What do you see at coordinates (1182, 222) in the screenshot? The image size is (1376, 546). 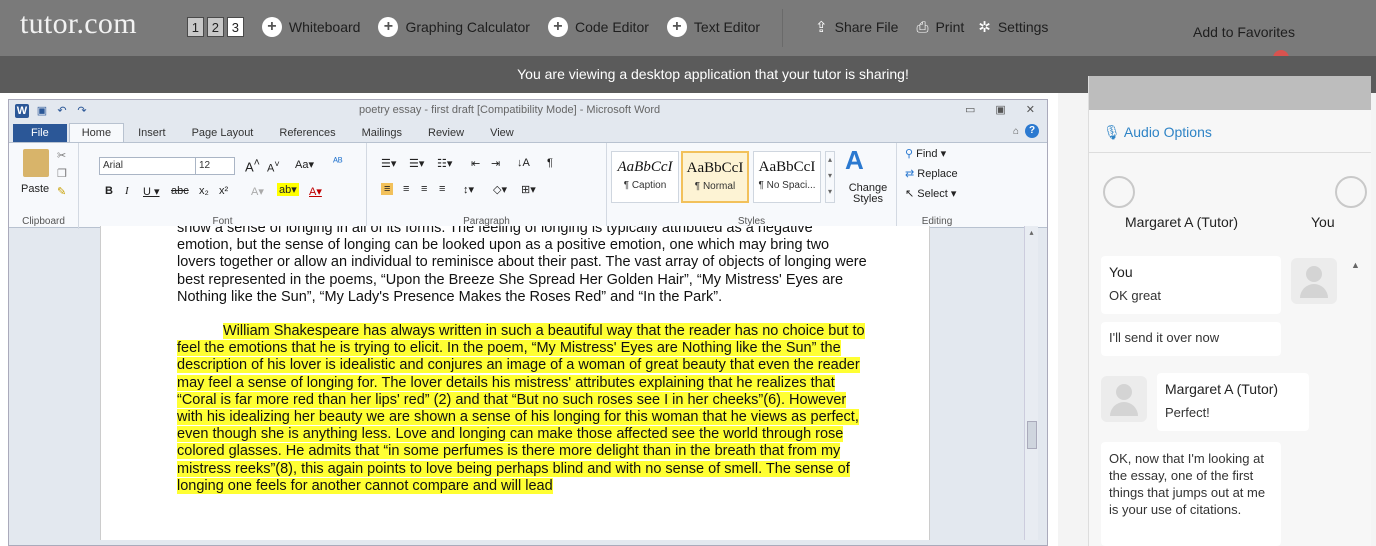 I see `participant-tutor: Margaret A (Tutor)` at bounding box center [1182, 222].